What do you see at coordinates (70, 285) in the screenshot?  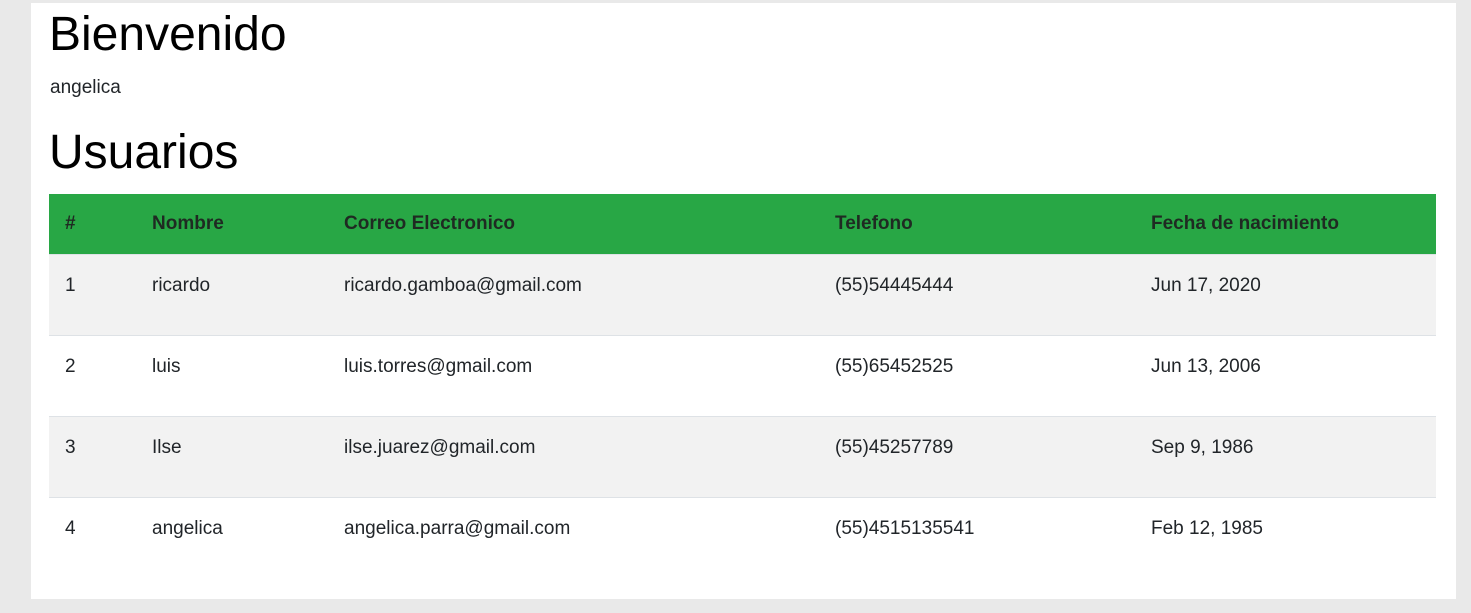 I see `cell-number: 1` at bounding box center [70, 285].